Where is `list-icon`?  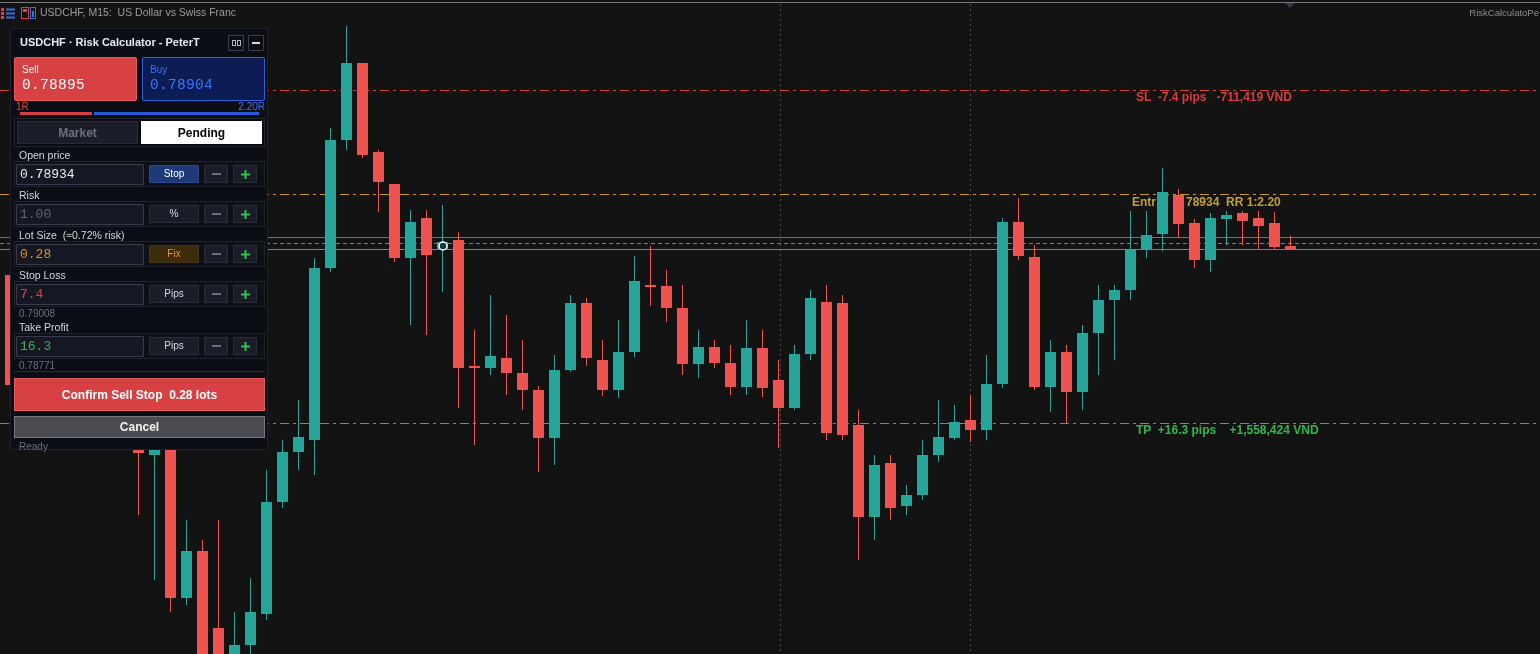 list-icon is located at coordinates (8, 13).